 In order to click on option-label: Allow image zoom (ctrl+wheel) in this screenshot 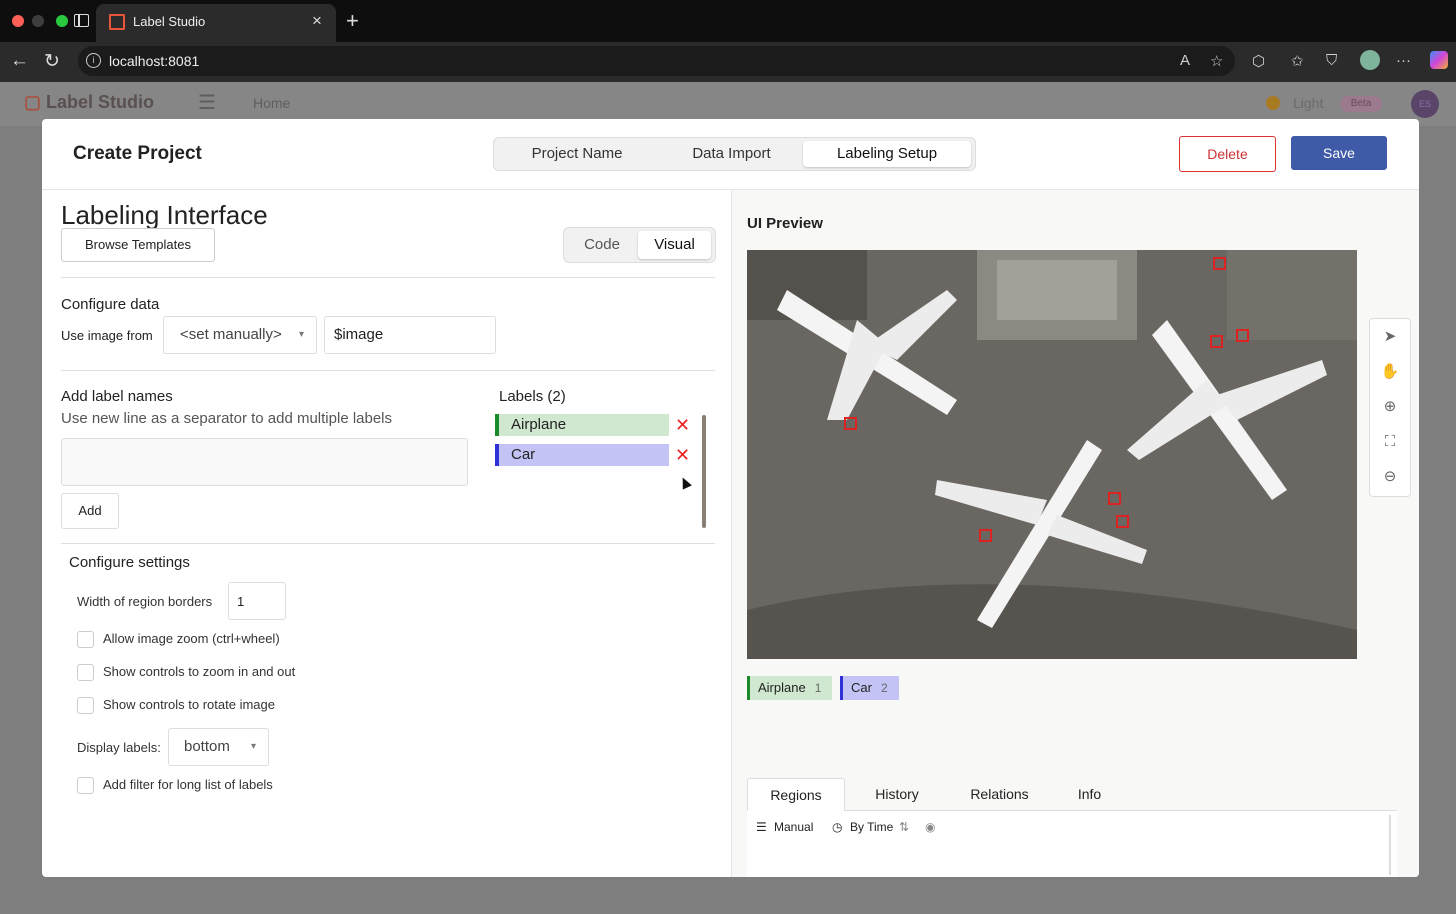, I will do `click(191, 638)`.